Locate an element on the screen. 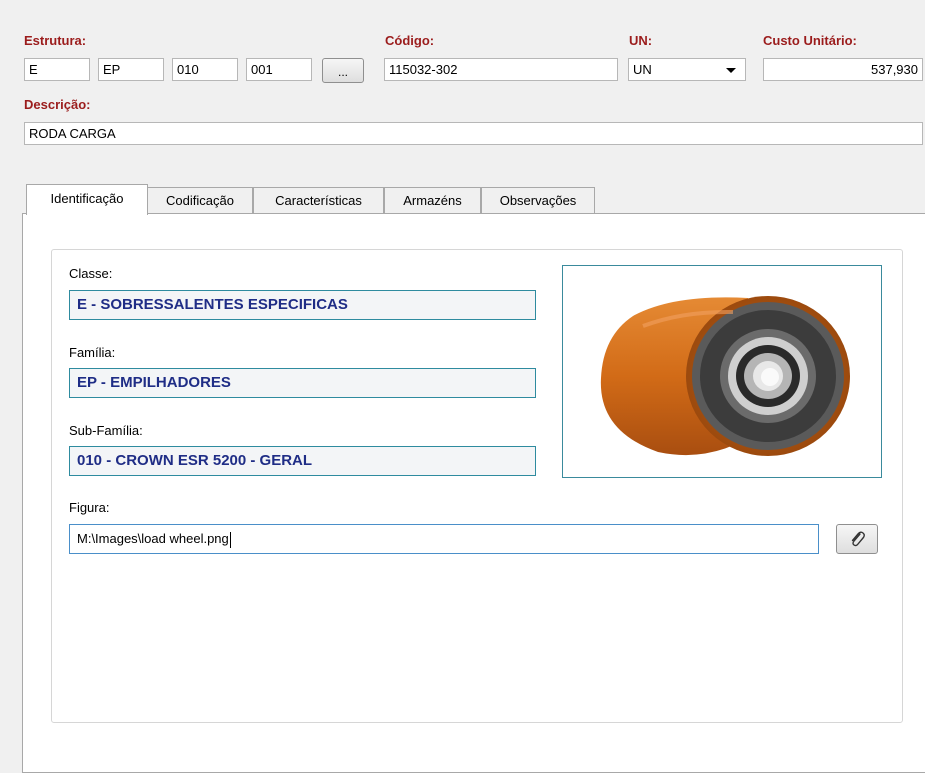 This screenshot has height=773, width=925. estrutura-field-4: 001 is located at coordinates (279, 69).